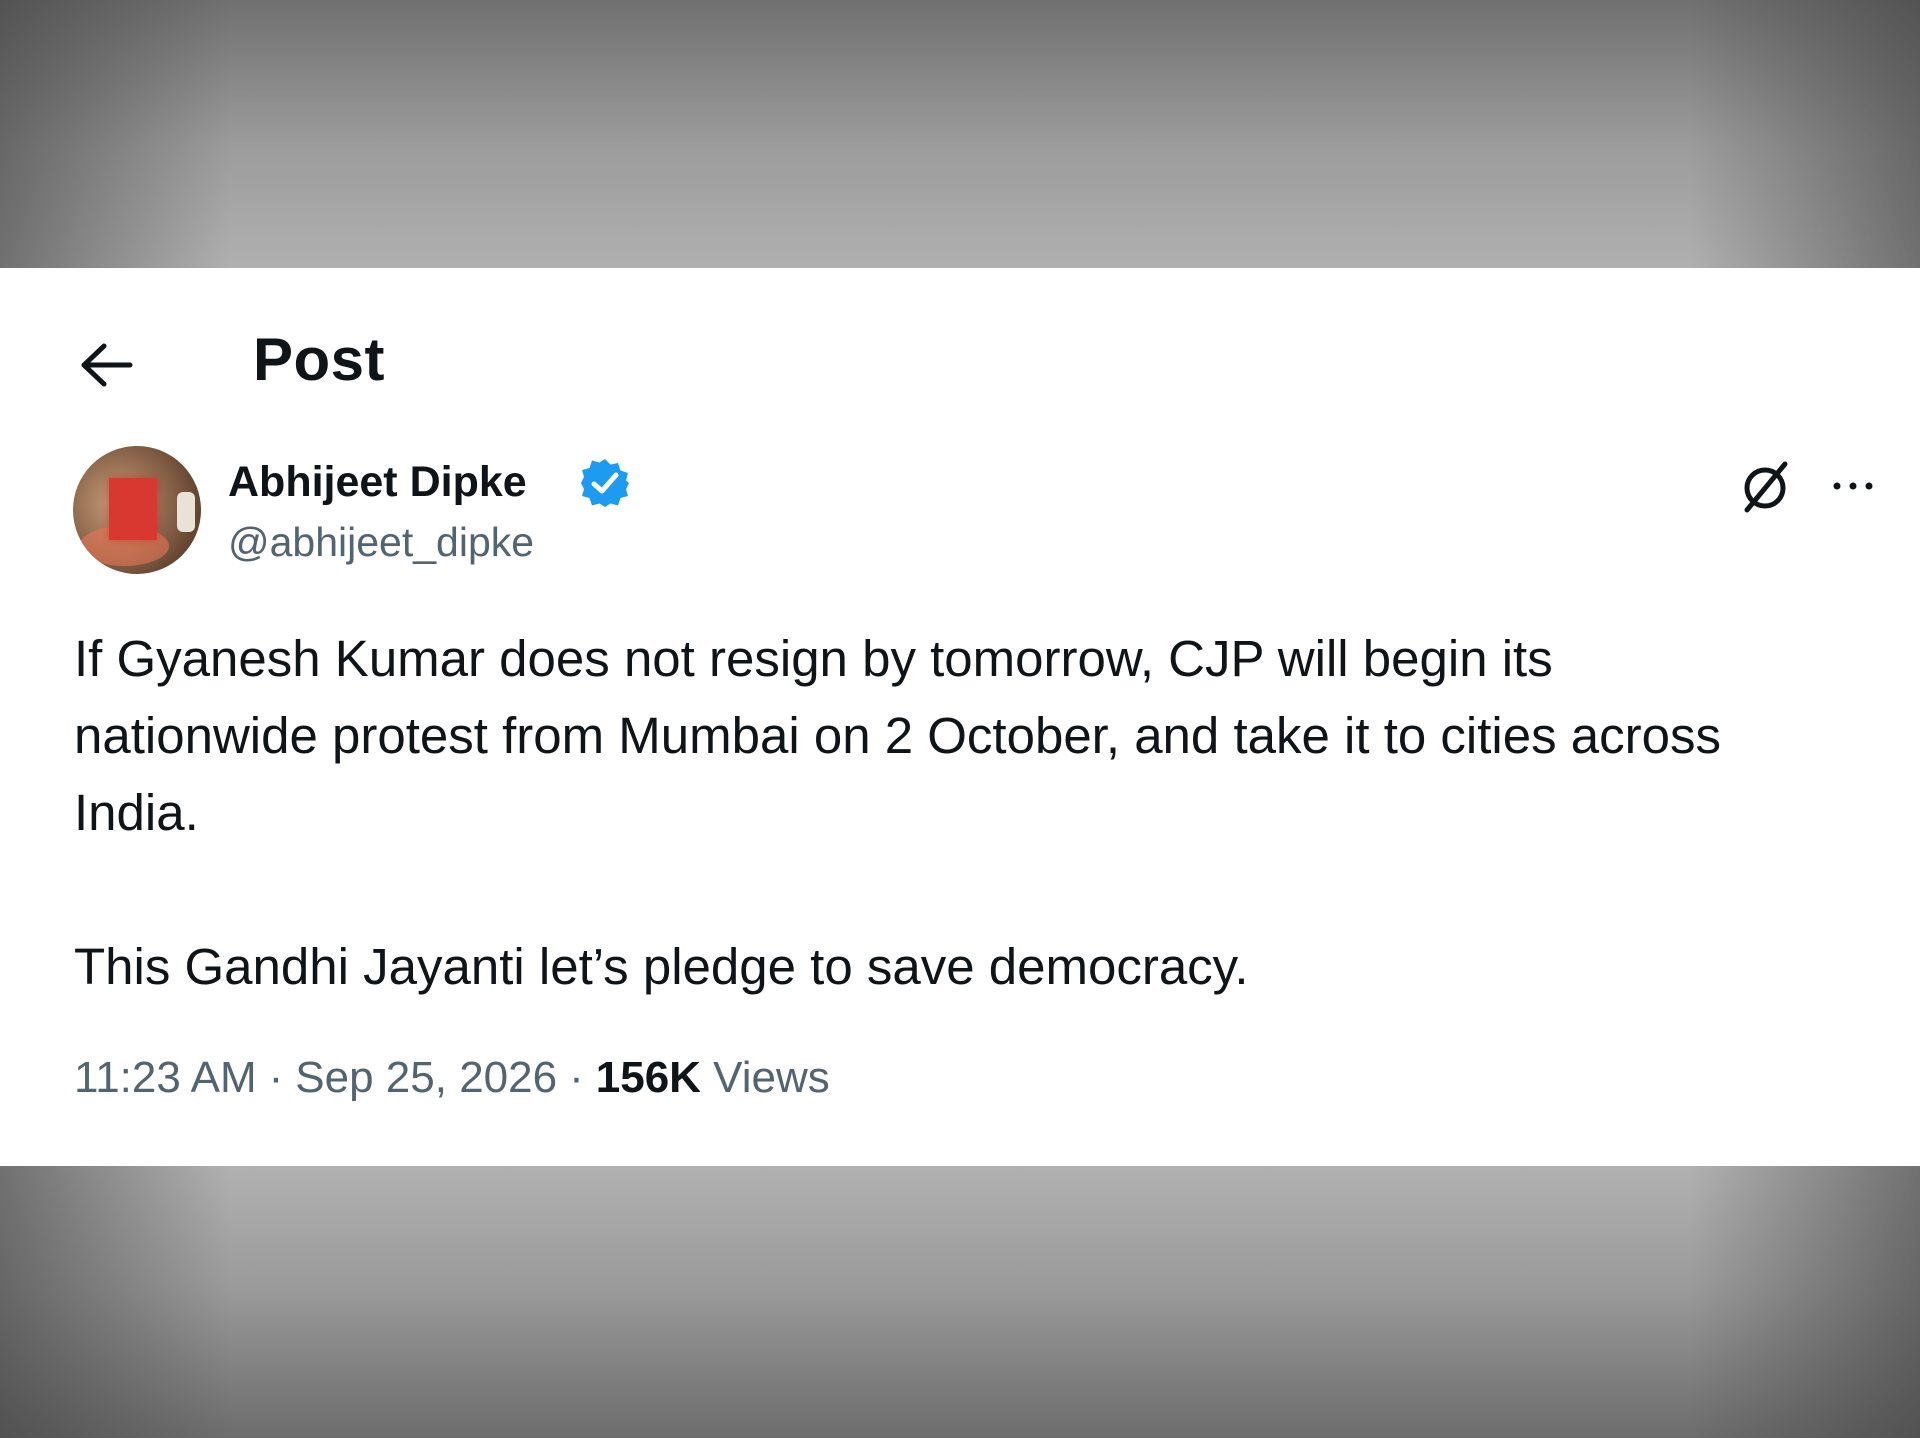 This screenshot has height=1438, width=1920. I want to click on post-header: Post, so click(960, 353).